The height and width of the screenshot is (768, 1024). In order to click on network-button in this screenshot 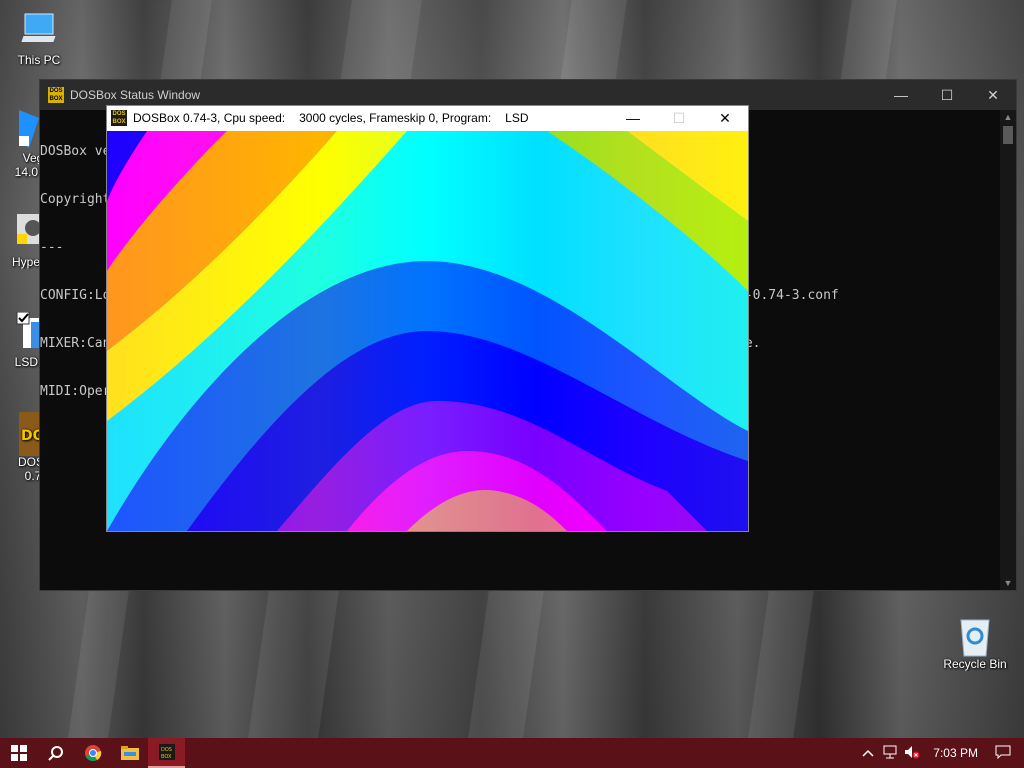, I will do `click(890, 753)`.